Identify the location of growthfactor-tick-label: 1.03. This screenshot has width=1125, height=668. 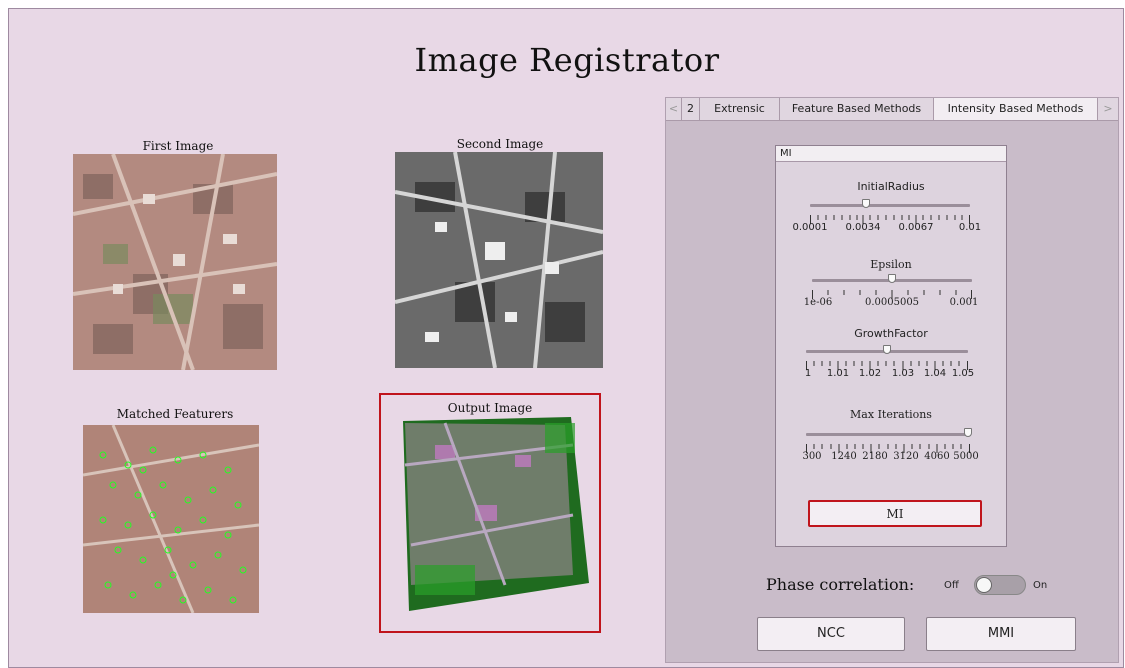
(903, 373).